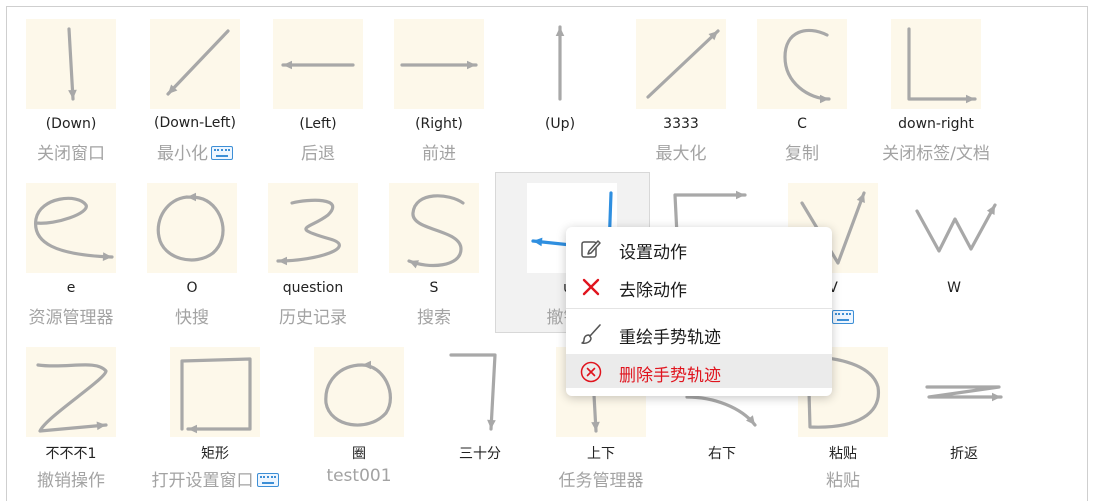 The width and height of the screenshot is (1095, 503). I want to click on brush-icon, so click(591, 334).